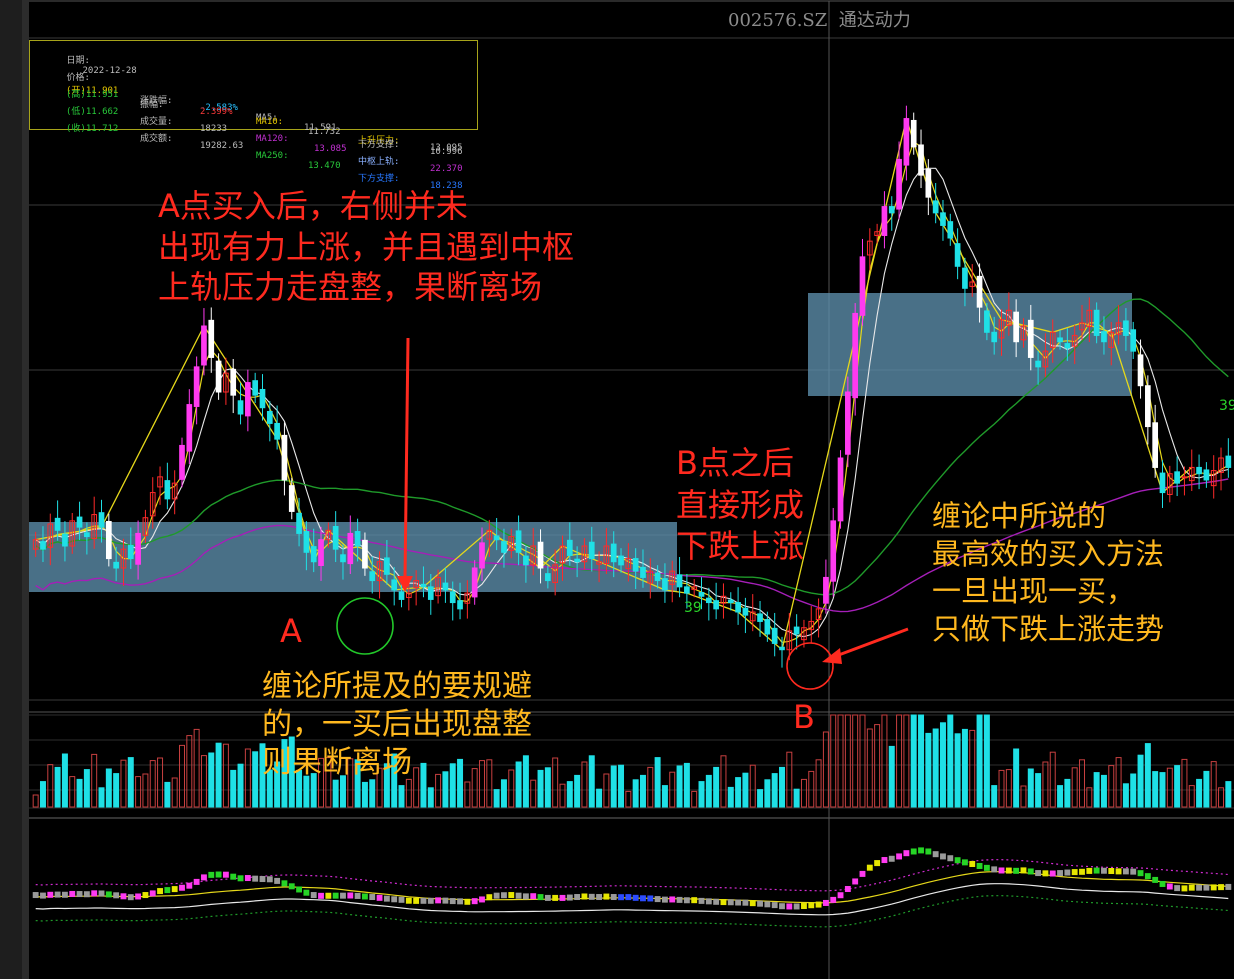 This screenshot has width=1234, height=979. Describe the element at coordinates (92, 112) in the screenshot. I see `low-value: (低)11.662` at that location.